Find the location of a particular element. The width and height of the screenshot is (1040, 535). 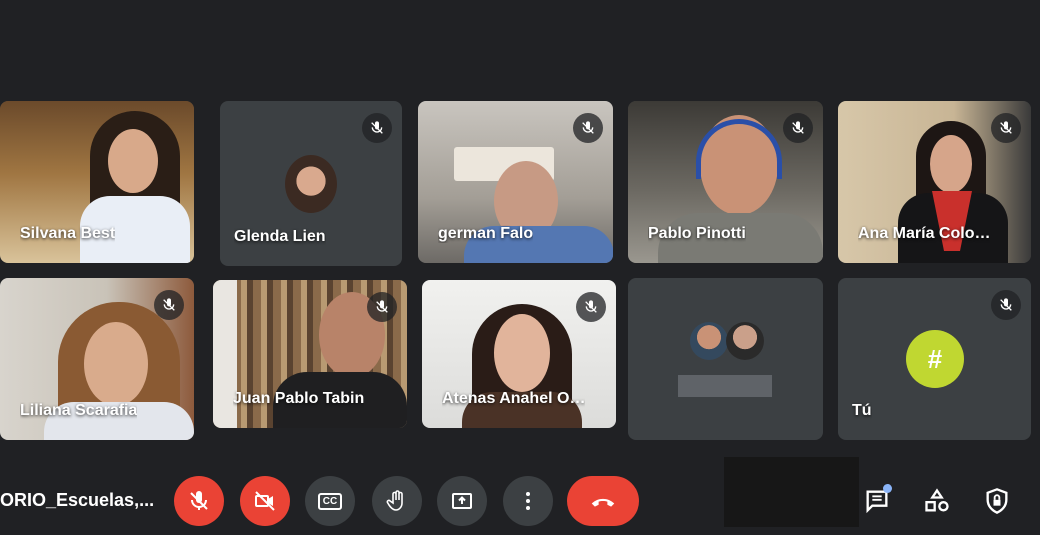

camera-off-icon is located at coordinates (265, 501).